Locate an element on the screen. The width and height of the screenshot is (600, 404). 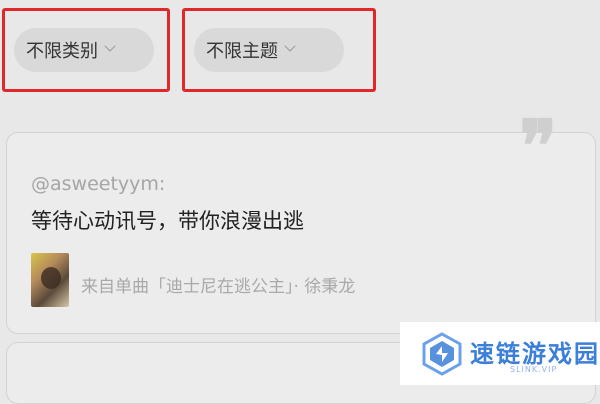
site-logo-icon is located at coordinates (442, 354).